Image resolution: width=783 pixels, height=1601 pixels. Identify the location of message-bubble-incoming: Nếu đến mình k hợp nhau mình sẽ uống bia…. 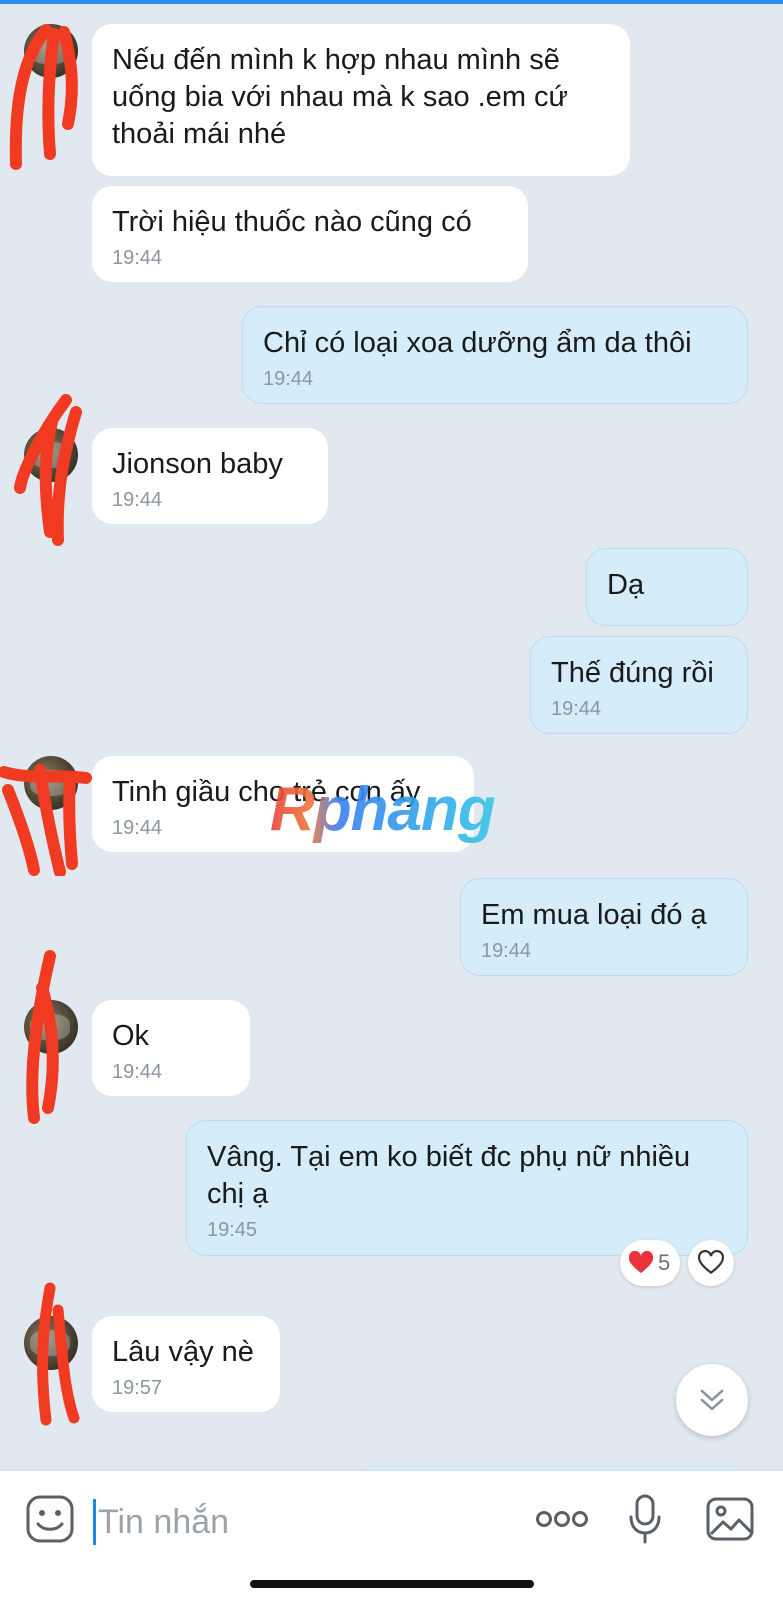
(361, 100).